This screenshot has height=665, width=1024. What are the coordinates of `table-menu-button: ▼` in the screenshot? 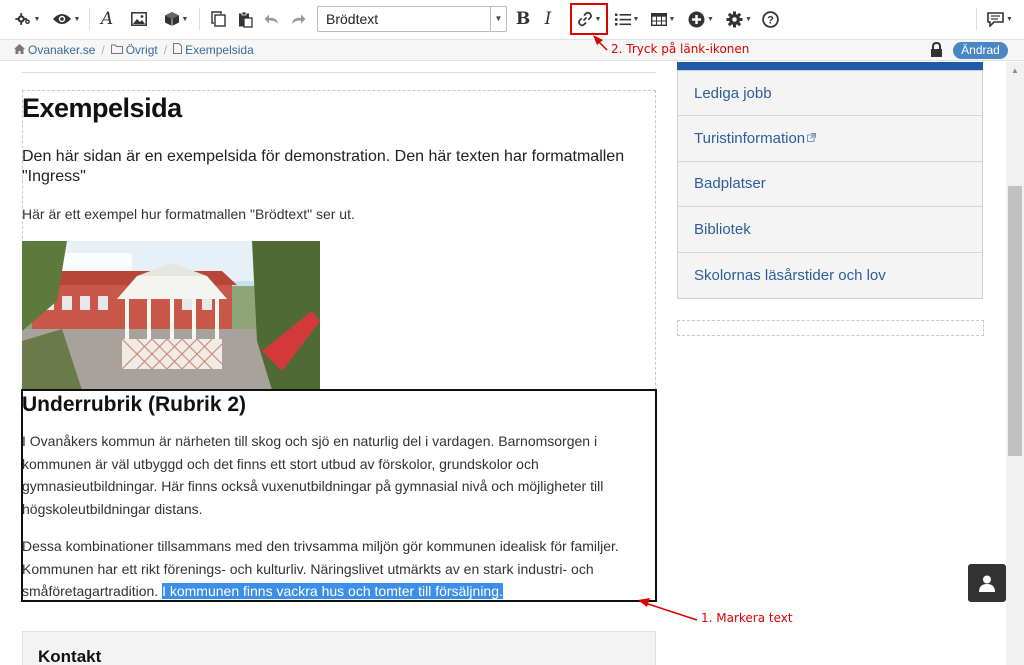 It's located at (663, 19).